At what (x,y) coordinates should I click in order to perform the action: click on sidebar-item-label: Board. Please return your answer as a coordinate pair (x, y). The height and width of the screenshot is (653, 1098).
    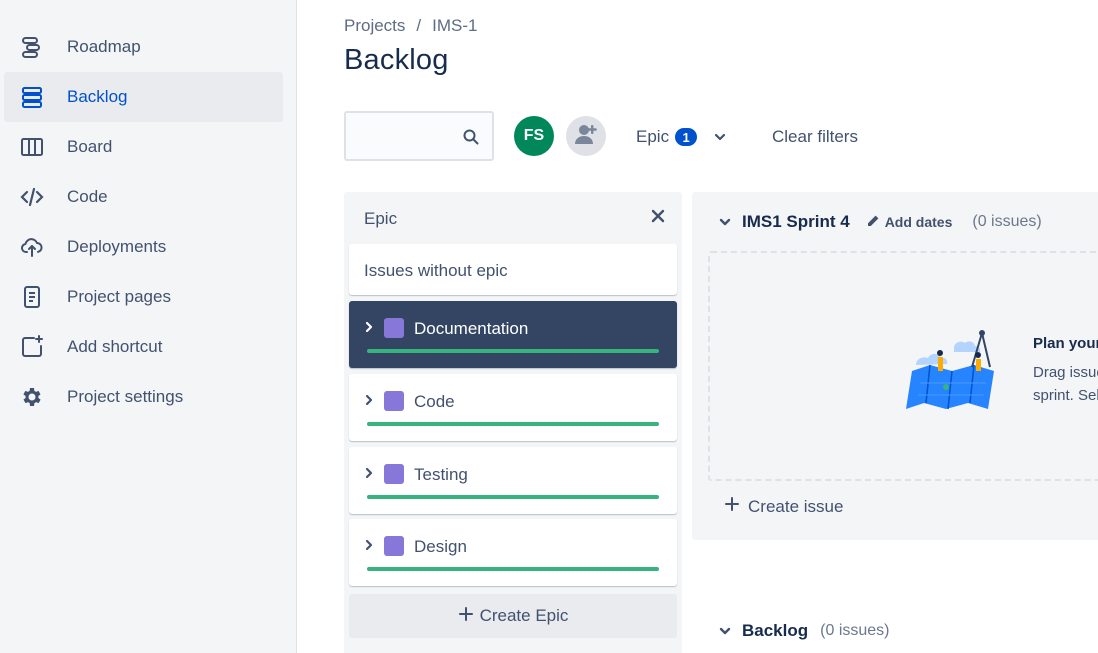
    Looking at the image, I should click on (90, 146).